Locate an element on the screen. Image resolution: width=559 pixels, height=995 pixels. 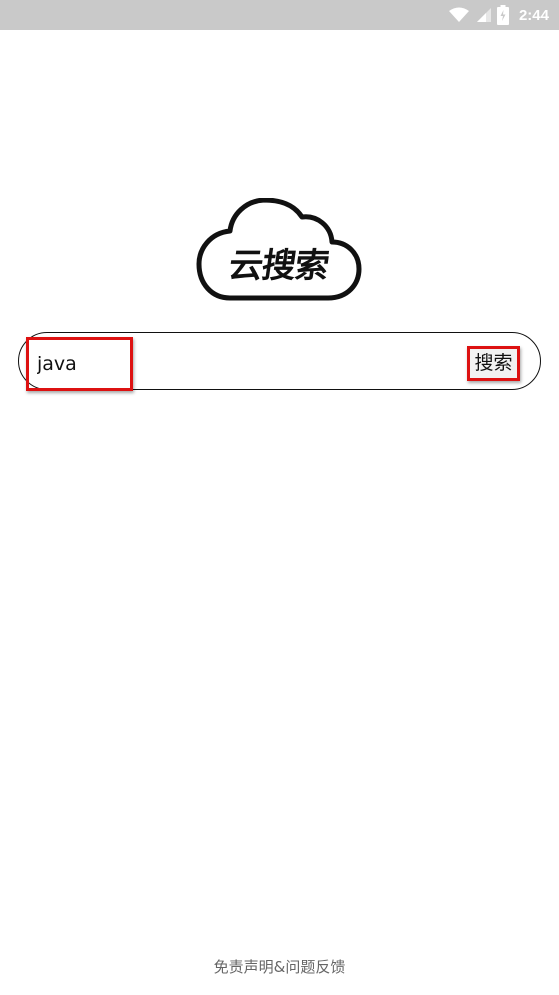
logo-text: 云搜索 is located at coordinates (278, 266).